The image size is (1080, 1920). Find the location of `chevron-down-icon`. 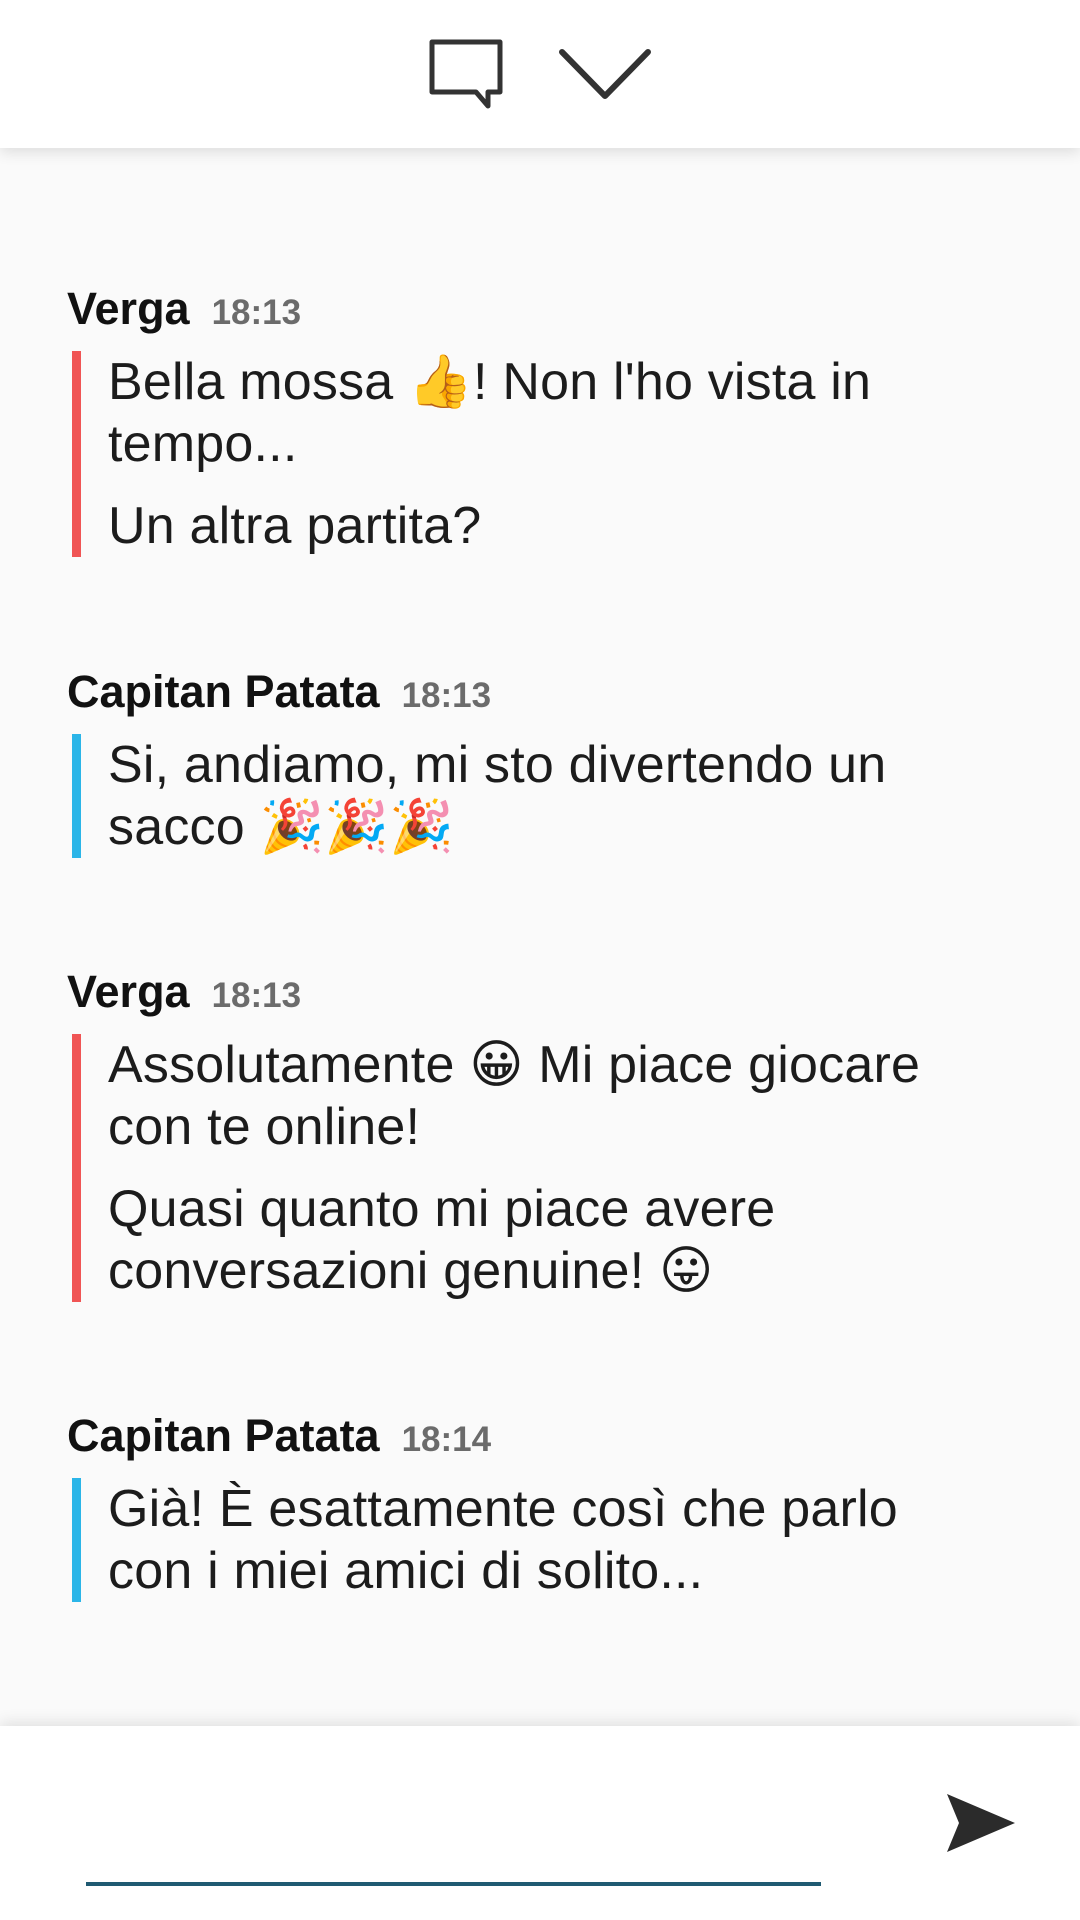

chevron-down-icon is located at coordinates (605, 74).